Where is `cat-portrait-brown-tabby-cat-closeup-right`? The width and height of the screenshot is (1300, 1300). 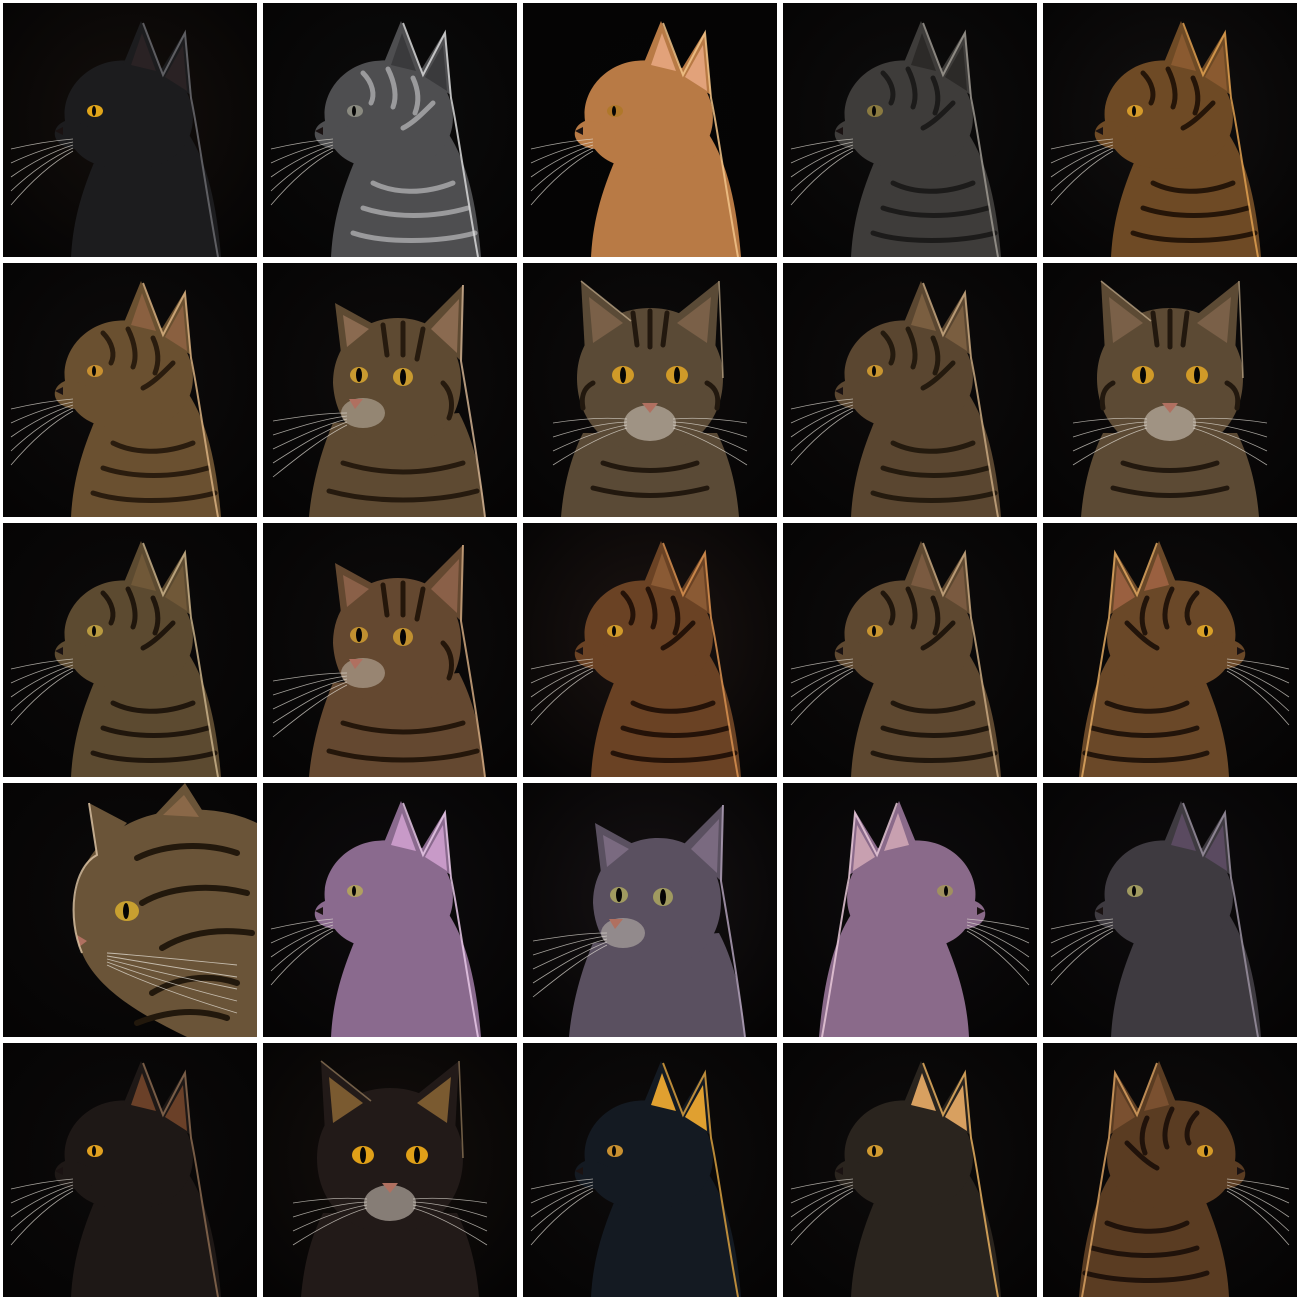
cat-portrait-brown-tabby-cat-closeup-right is located at coordinates (130, 910).